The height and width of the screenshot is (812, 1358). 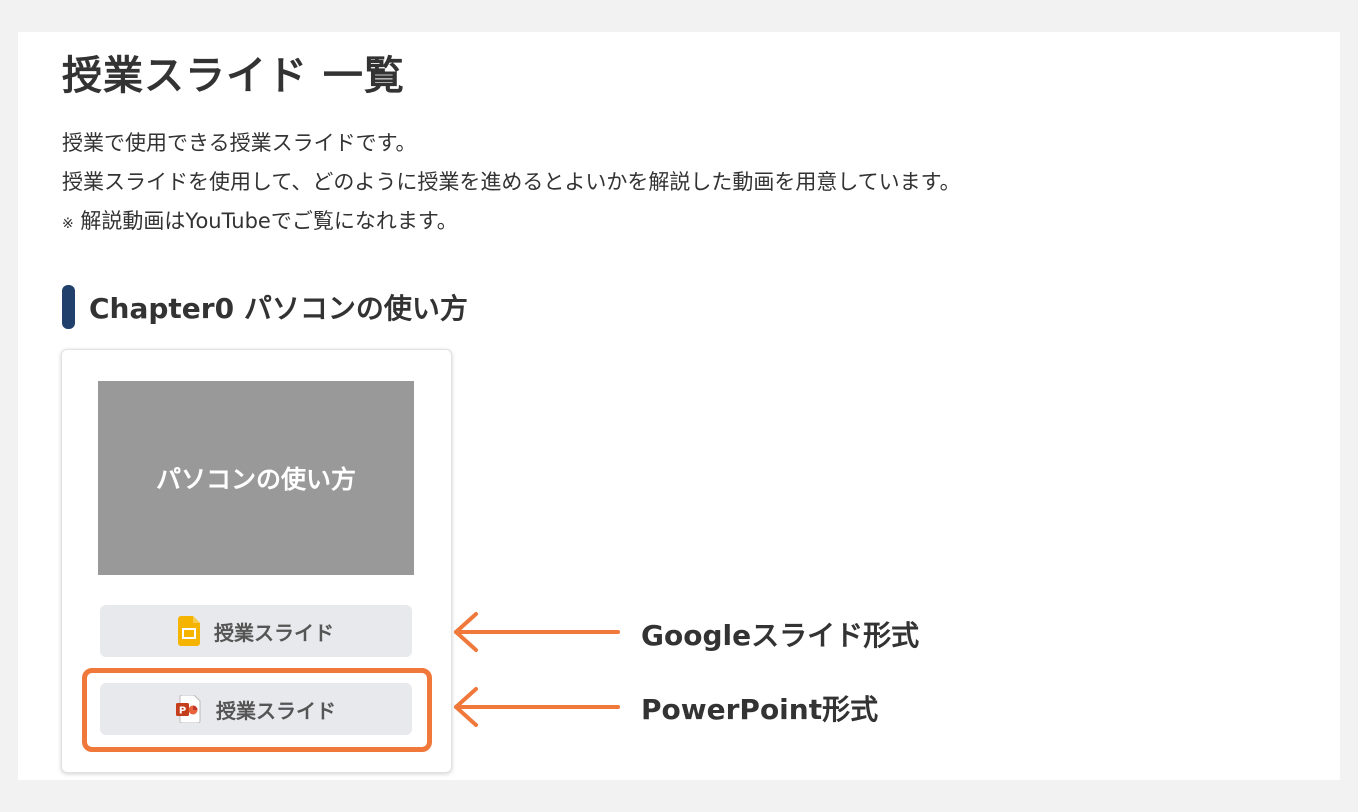 What do you see at coordinates (269, 221) in the screenshot?
I see `note-text: 解説動画はYouTubeでご覧になれます。` at bounding box center [269, 221].